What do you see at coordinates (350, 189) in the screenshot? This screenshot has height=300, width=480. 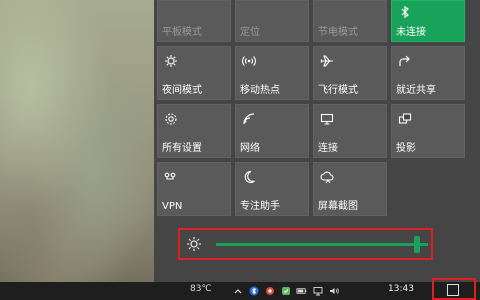 I see `tile-screen-snip: 屏幕截图` at bounding box center [350, 189].